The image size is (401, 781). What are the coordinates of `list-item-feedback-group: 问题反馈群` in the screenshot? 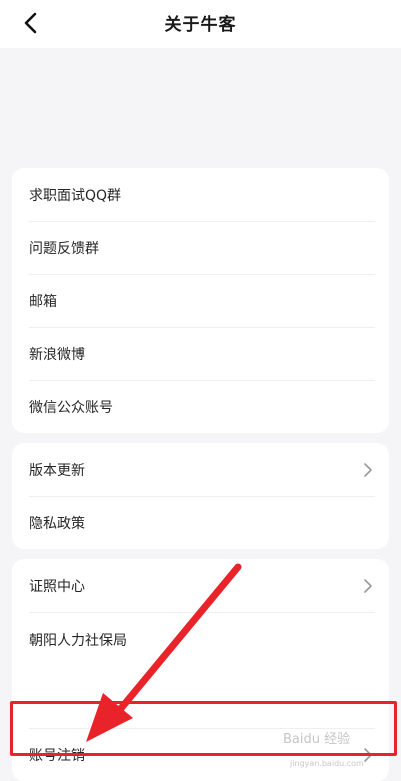 It's located at (200, 247).